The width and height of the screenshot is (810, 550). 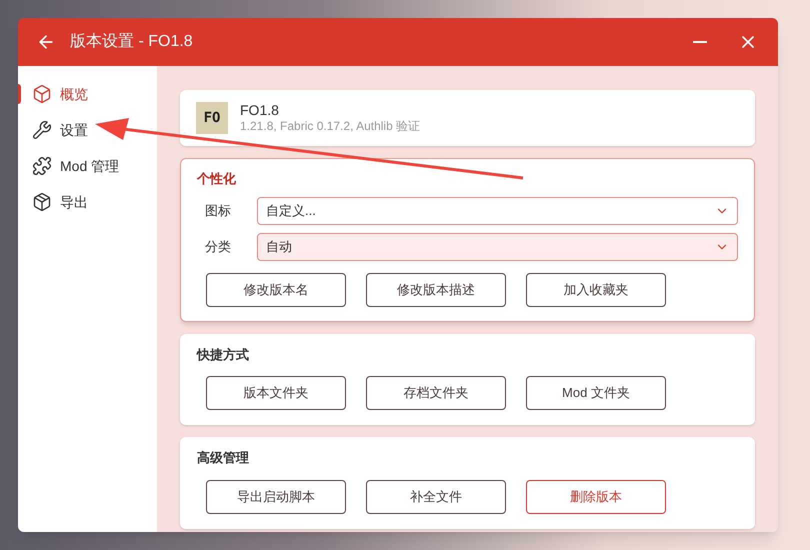 What do you see at coordinates (87, 130) in the screenshot?
I see `sidebar-item: 设置` at bounding box center [87, 130].